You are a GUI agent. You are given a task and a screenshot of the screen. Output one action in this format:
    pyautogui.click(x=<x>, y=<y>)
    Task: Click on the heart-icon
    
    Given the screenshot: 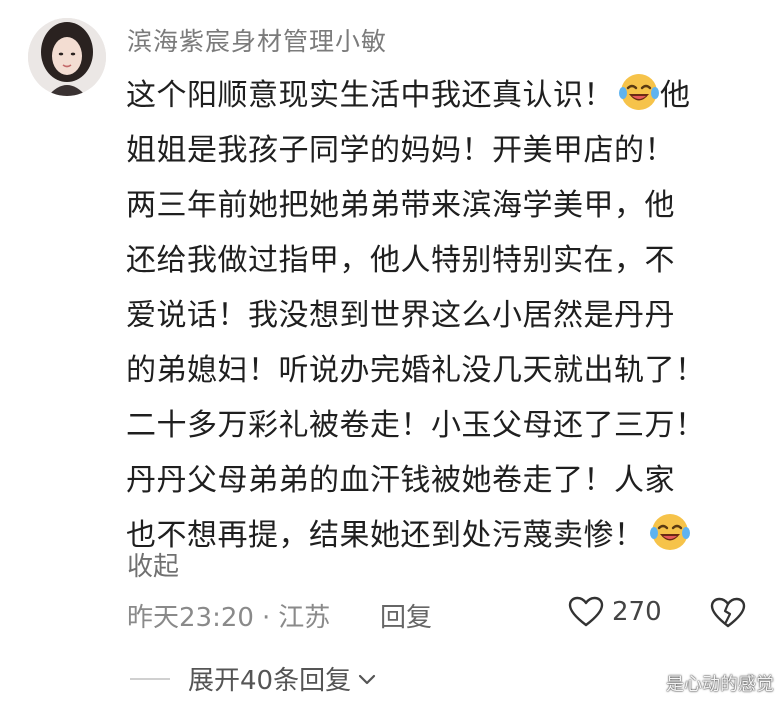 What is the action you would take?
    pyautogui.click(x=586, y=611)
    